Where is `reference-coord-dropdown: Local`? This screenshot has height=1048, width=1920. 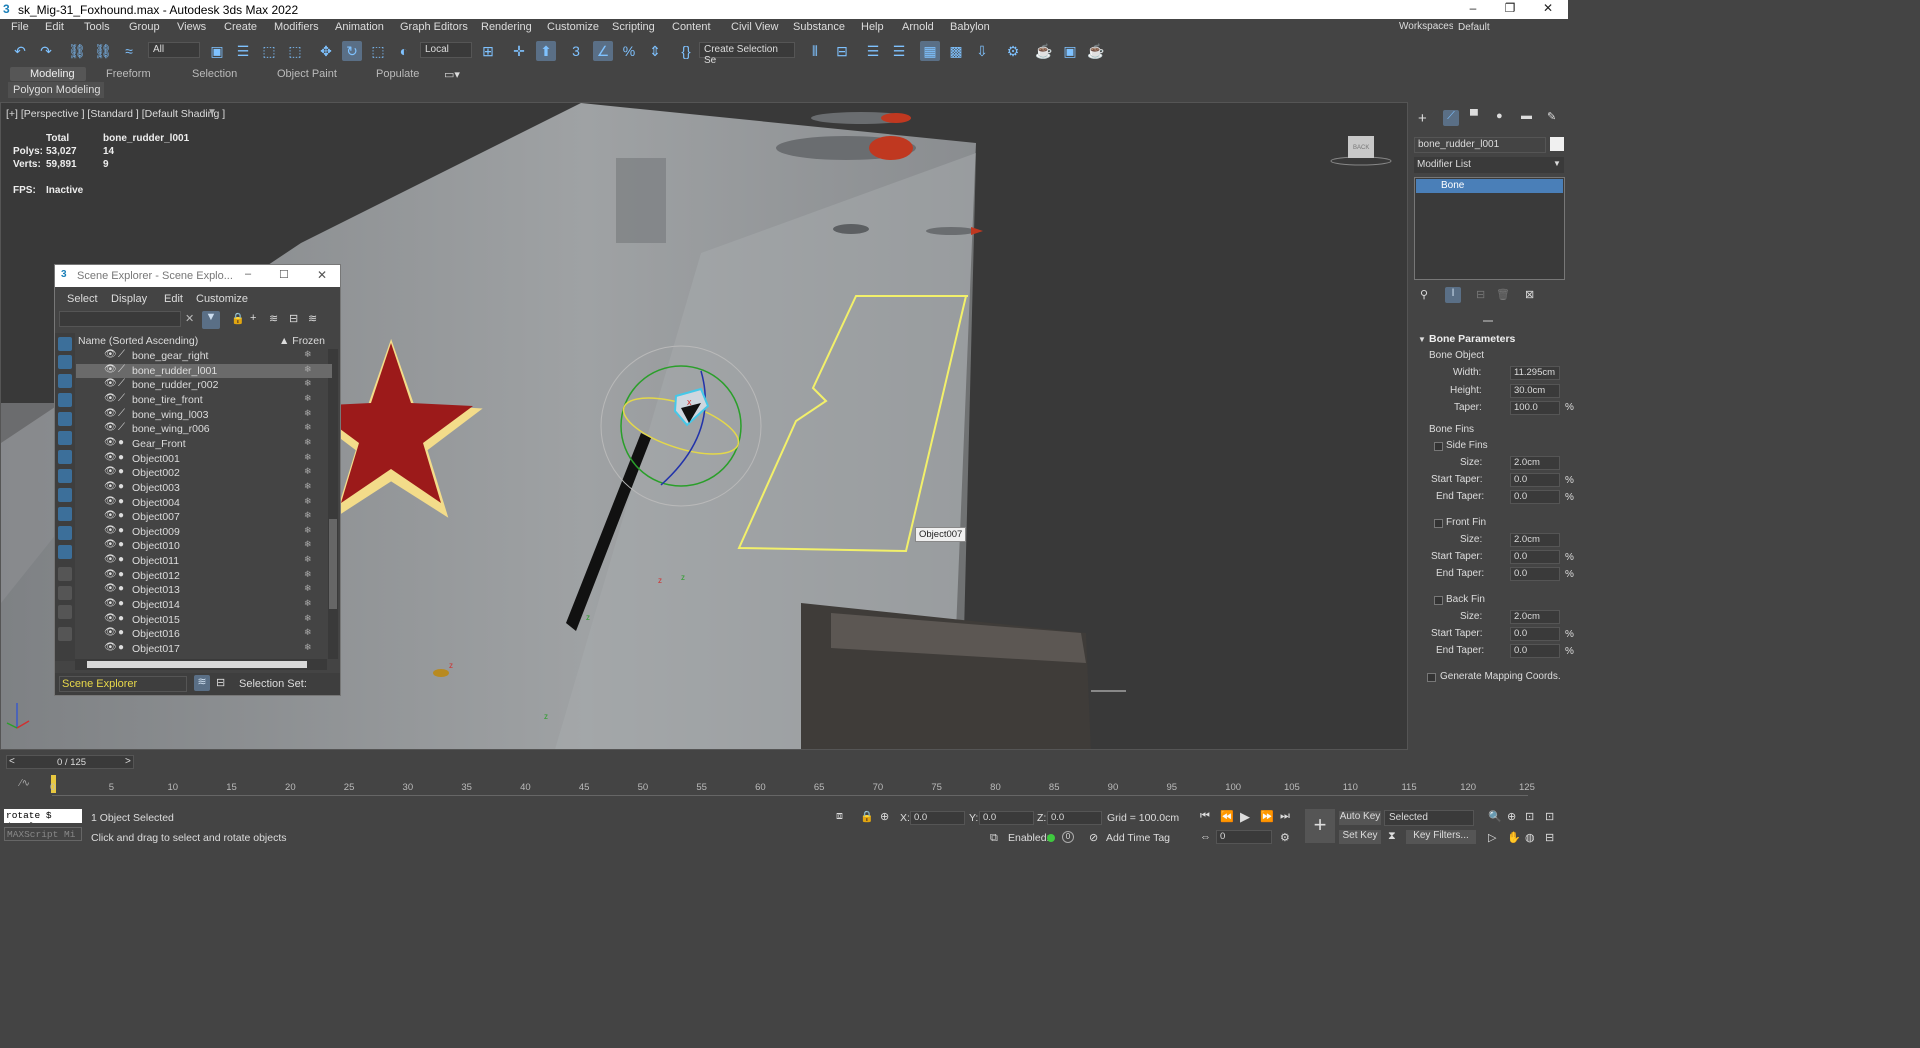 reference-coord-dropdown: Local is located at coordinates (446, 50).